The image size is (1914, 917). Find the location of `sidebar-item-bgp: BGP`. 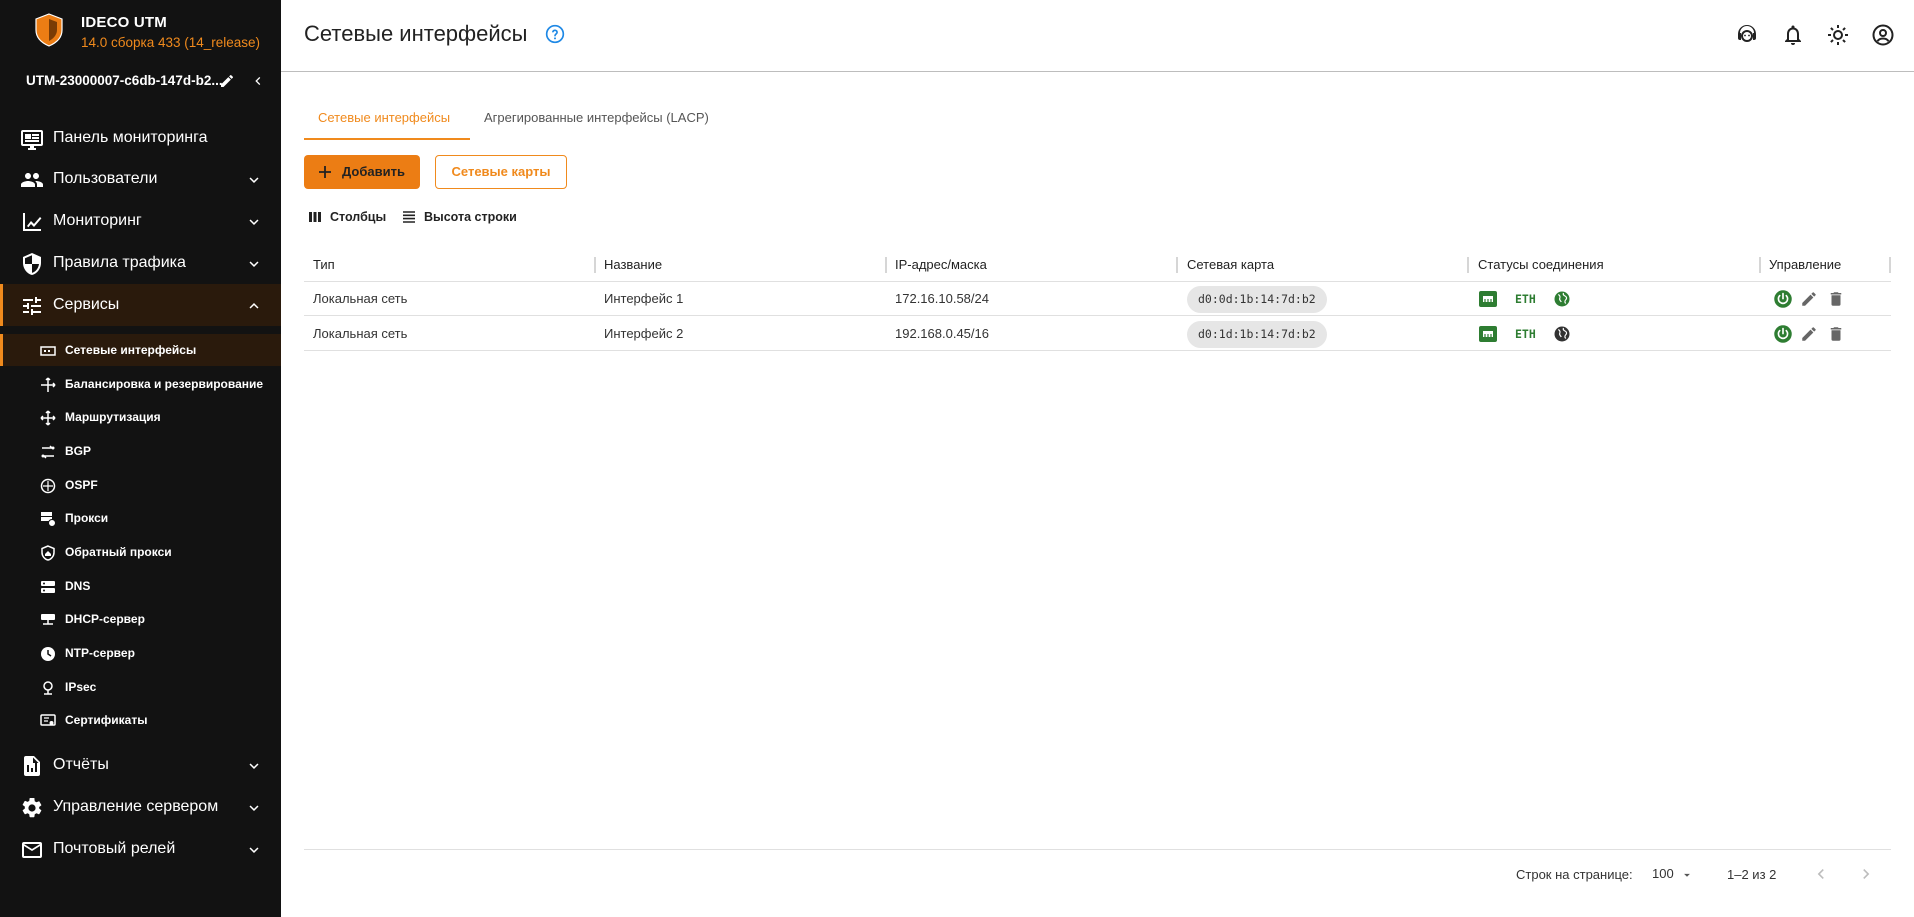

sidebar-item-bgp: BGP is located at coordinates (140, 451).